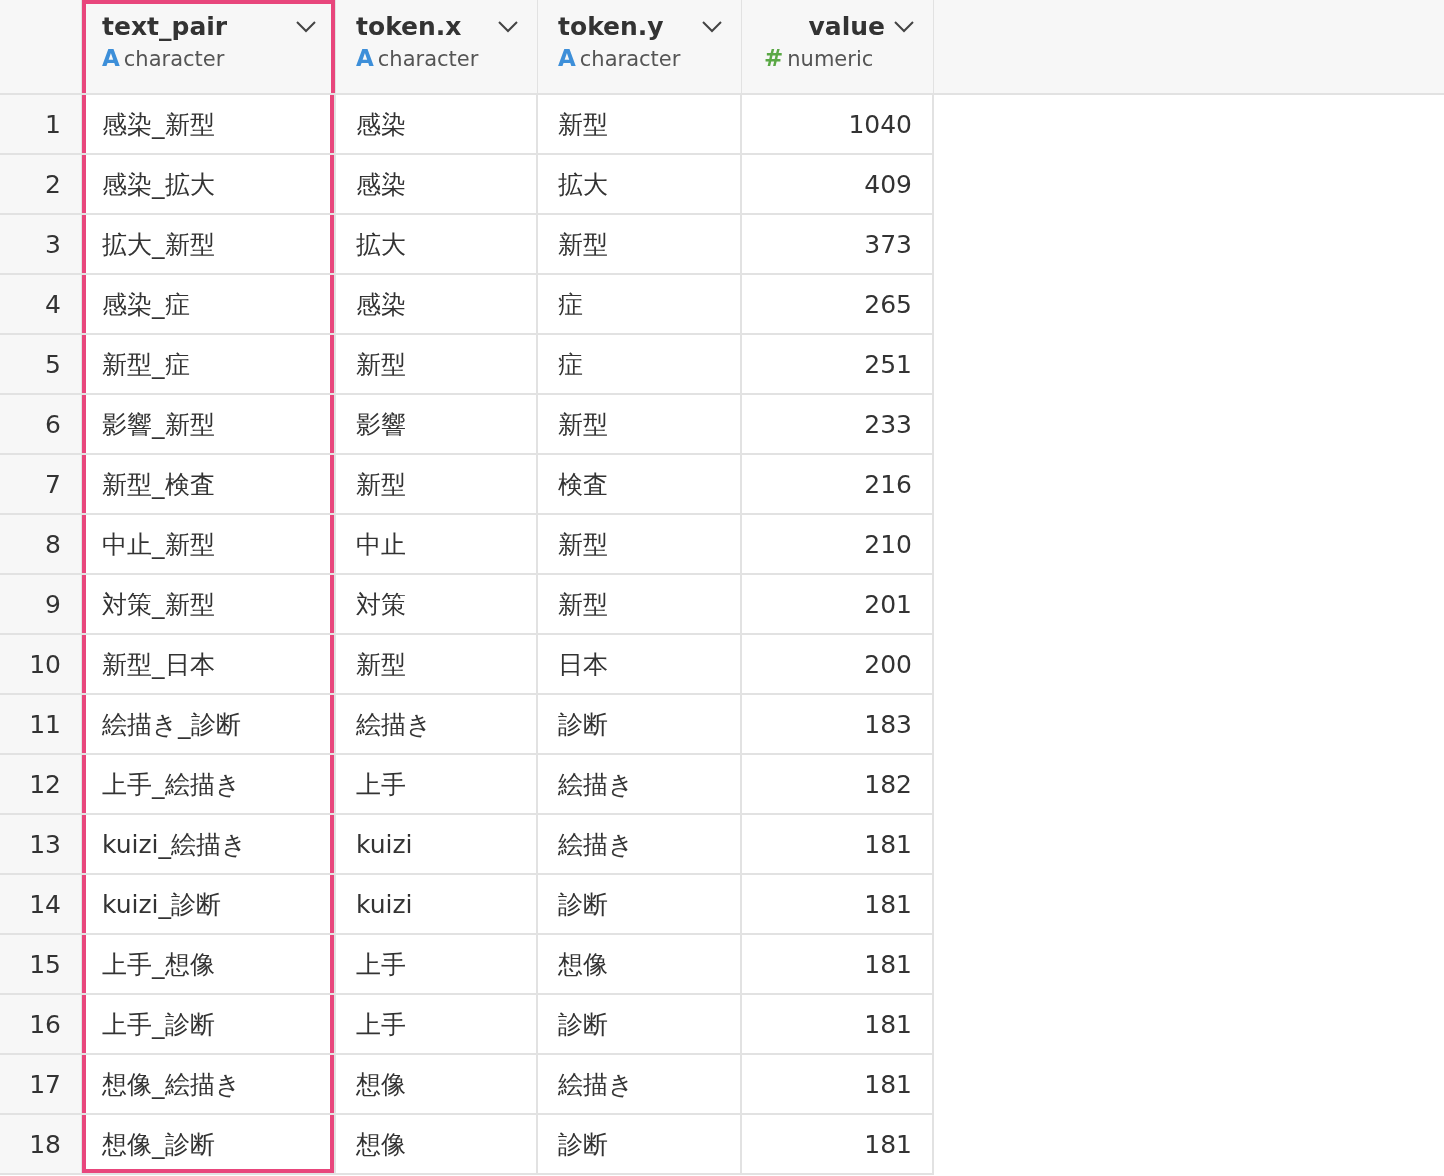  What do you see at coordinates (209, 785) in the screenshot?
I see `table-cell: 上手_絵描き` at bounding box center [209, 785].